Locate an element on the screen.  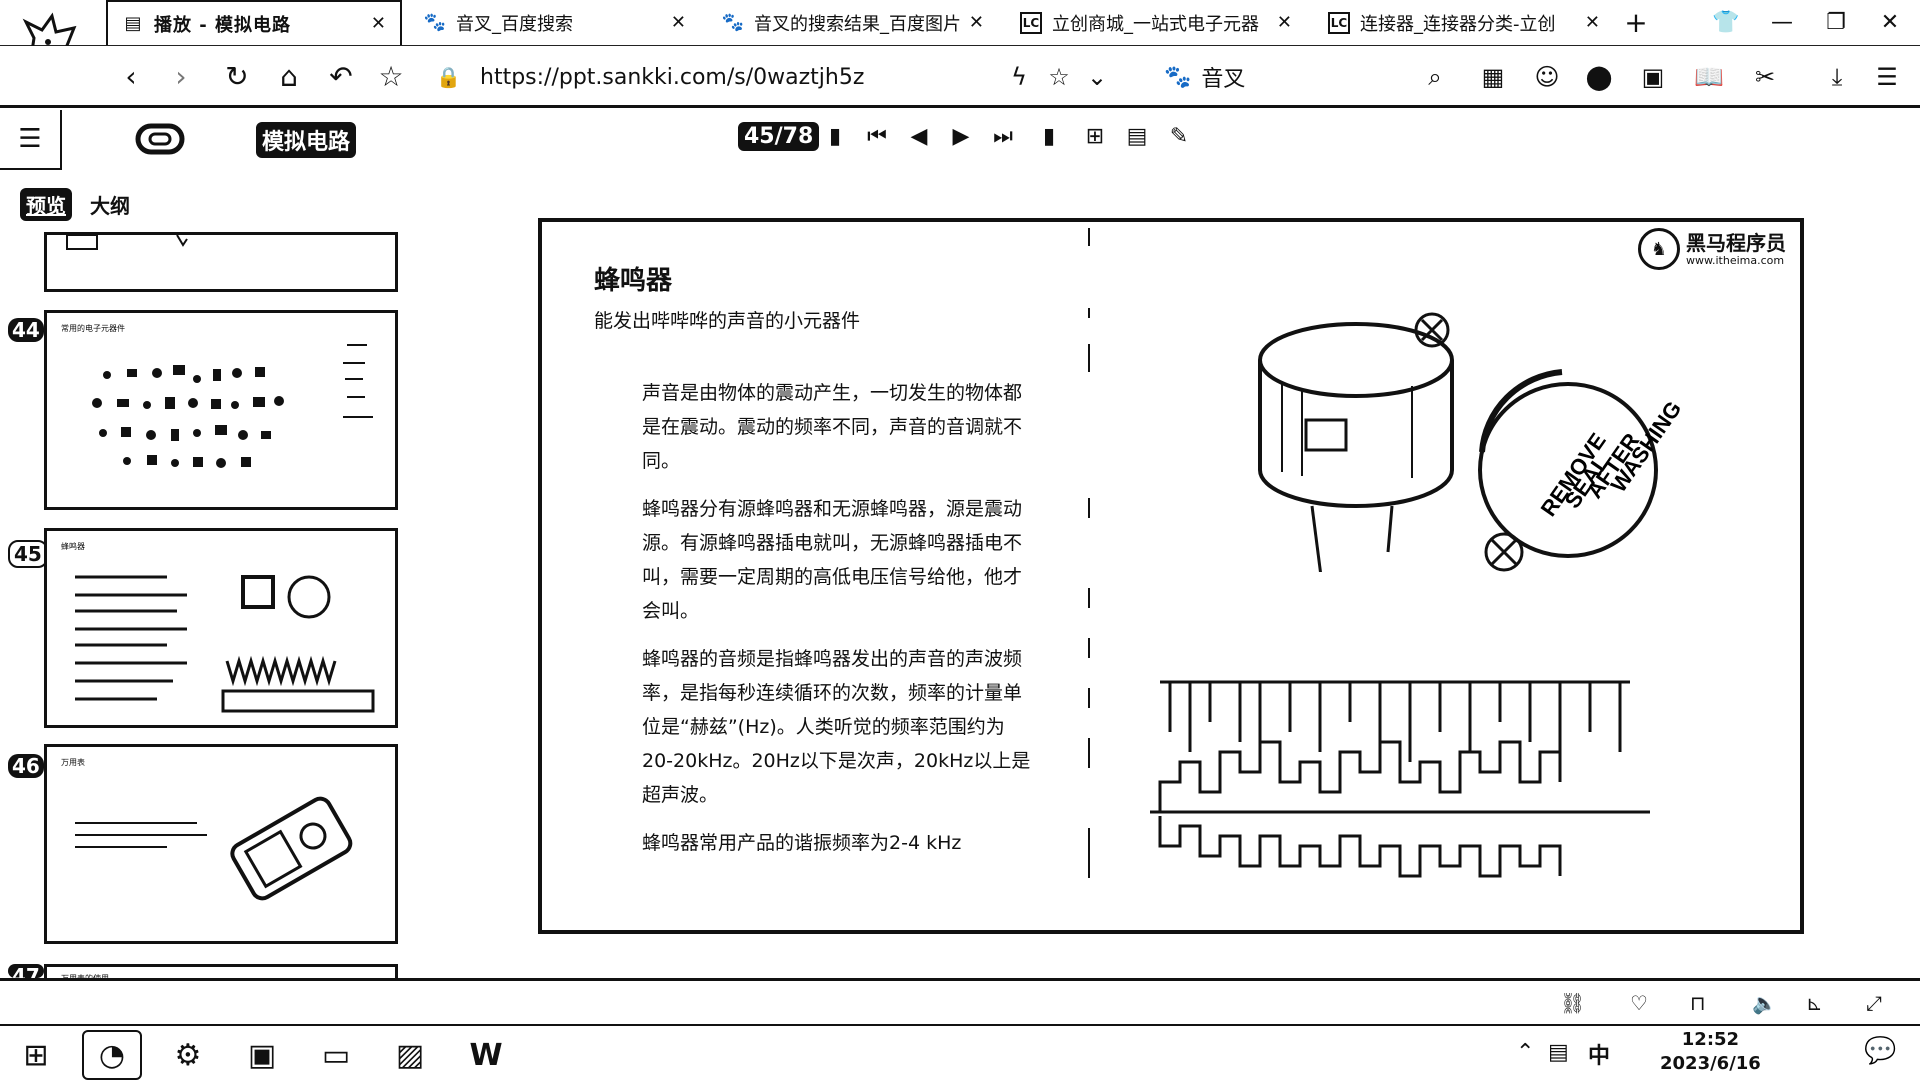
qr-icon: ▦ is located at coordinates (1493, 77).